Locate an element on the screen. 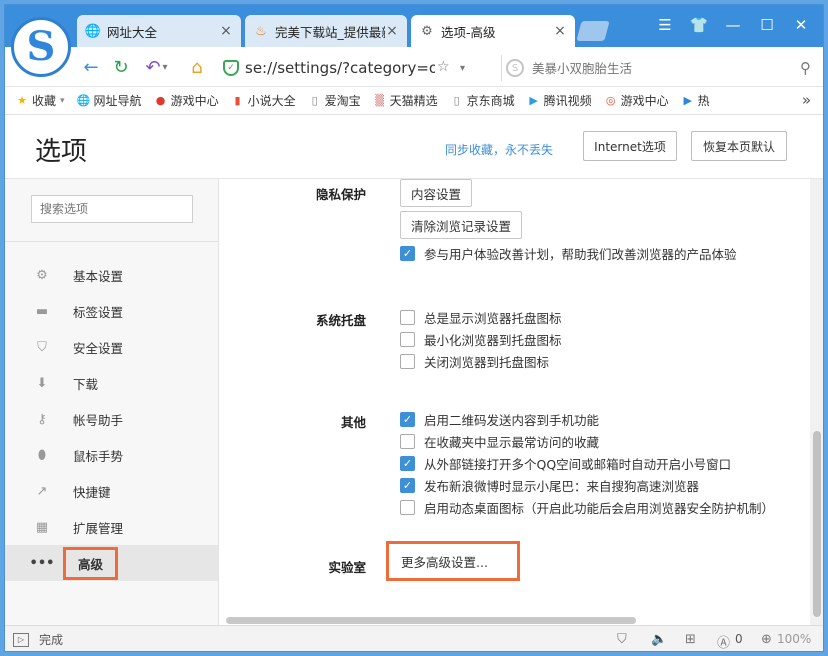 This screenshot has height=656, width=828. minimize-icon: — is located at coordinates (733, 25).